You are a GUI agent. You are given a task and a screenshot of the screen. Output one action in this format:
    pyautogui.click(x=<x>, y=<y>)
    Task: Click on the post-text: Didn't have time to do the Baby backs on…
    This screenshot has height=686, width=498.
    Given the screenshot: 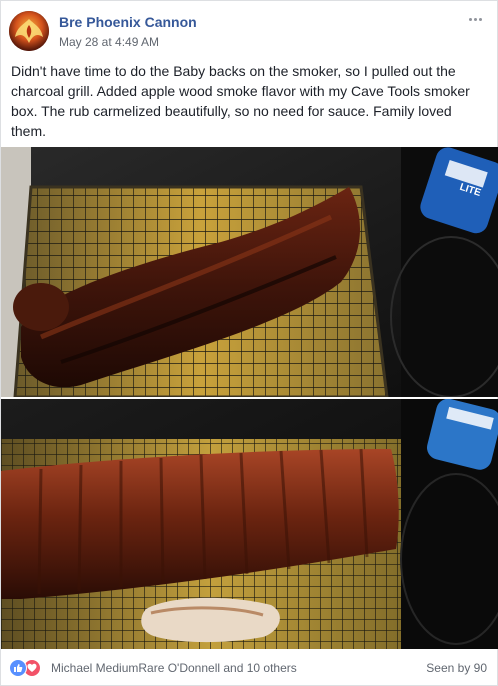 What is the action you would take?
    pyautogui.click(x=240, y=101)
    